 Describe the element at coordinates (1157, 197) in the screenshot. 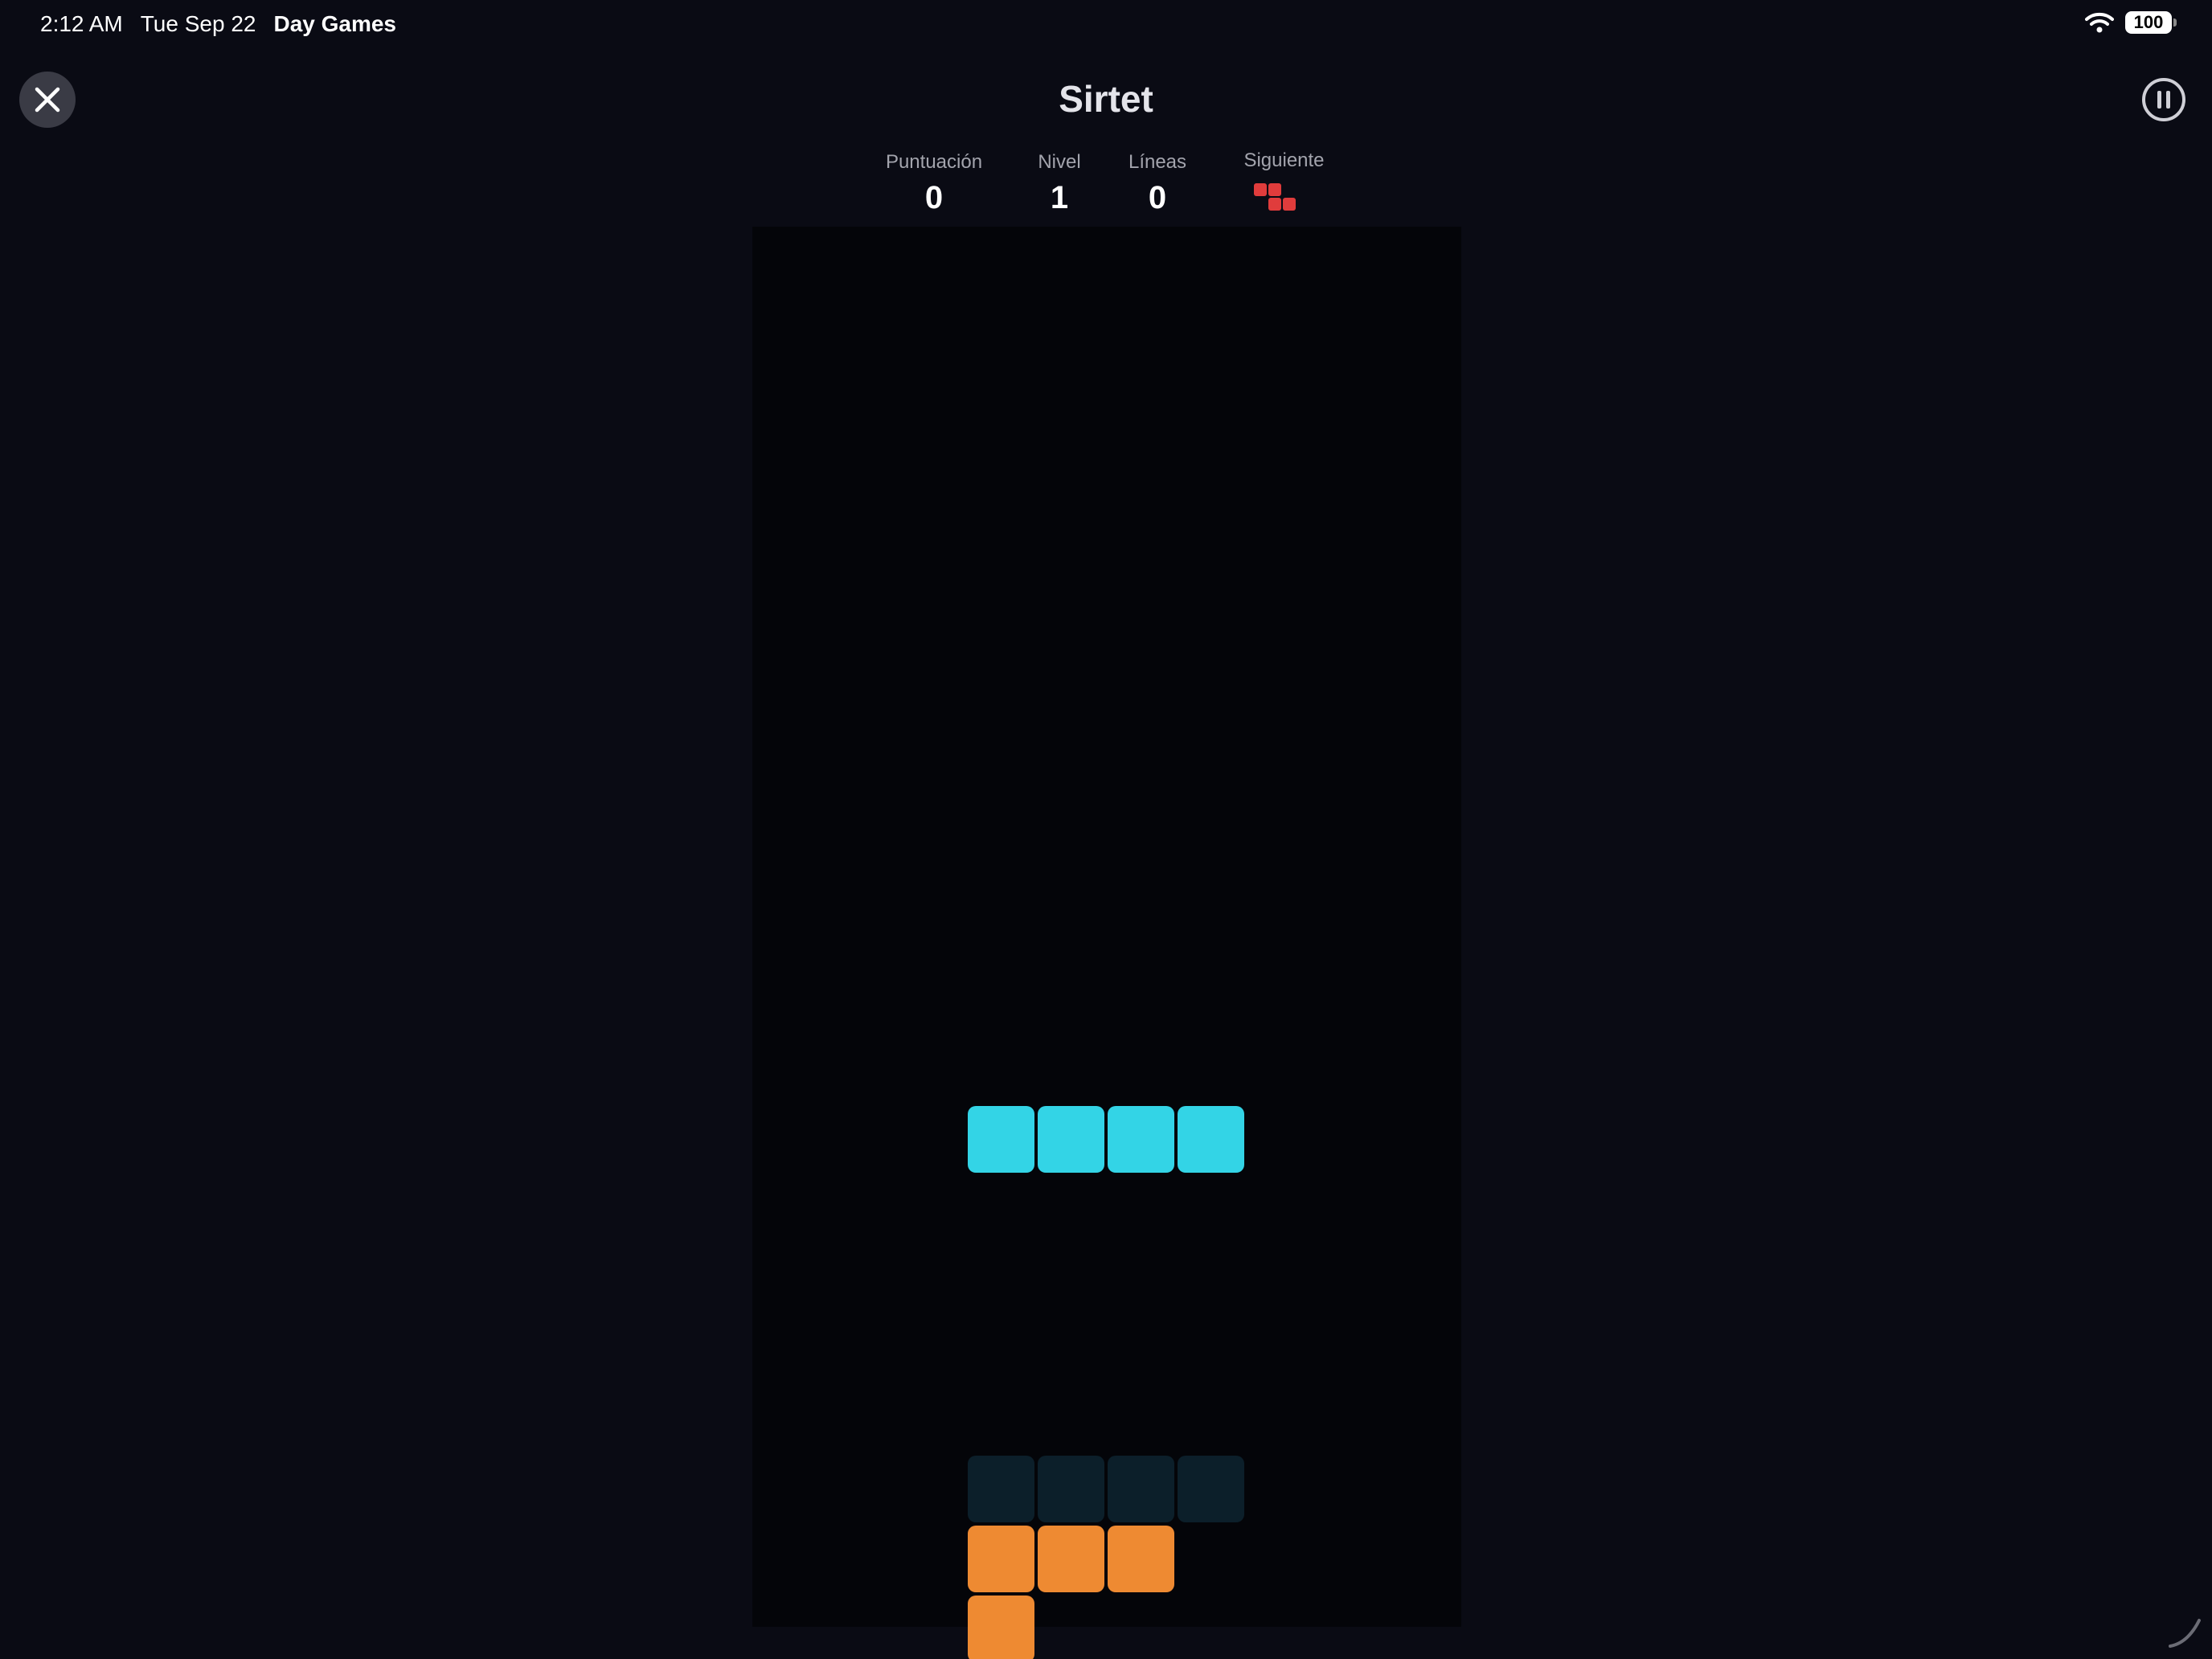

I see `lines-value: 0` at that location.